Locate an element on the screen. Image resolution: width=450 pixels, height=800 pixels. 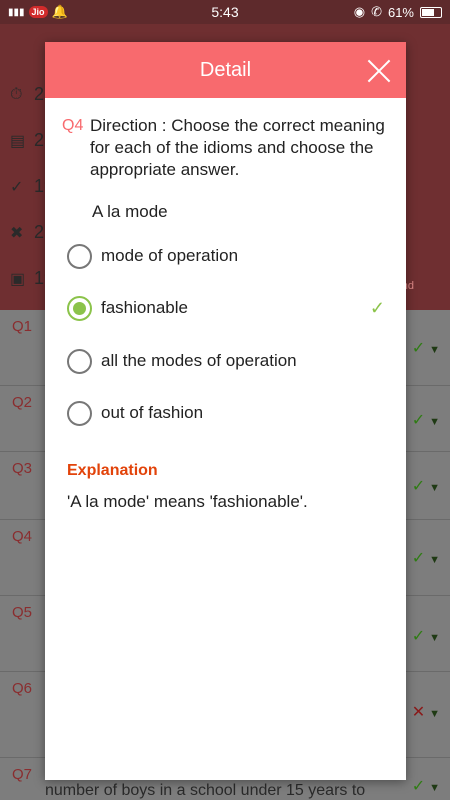
option-label: out of fashion is located at coordinates (152, 412).